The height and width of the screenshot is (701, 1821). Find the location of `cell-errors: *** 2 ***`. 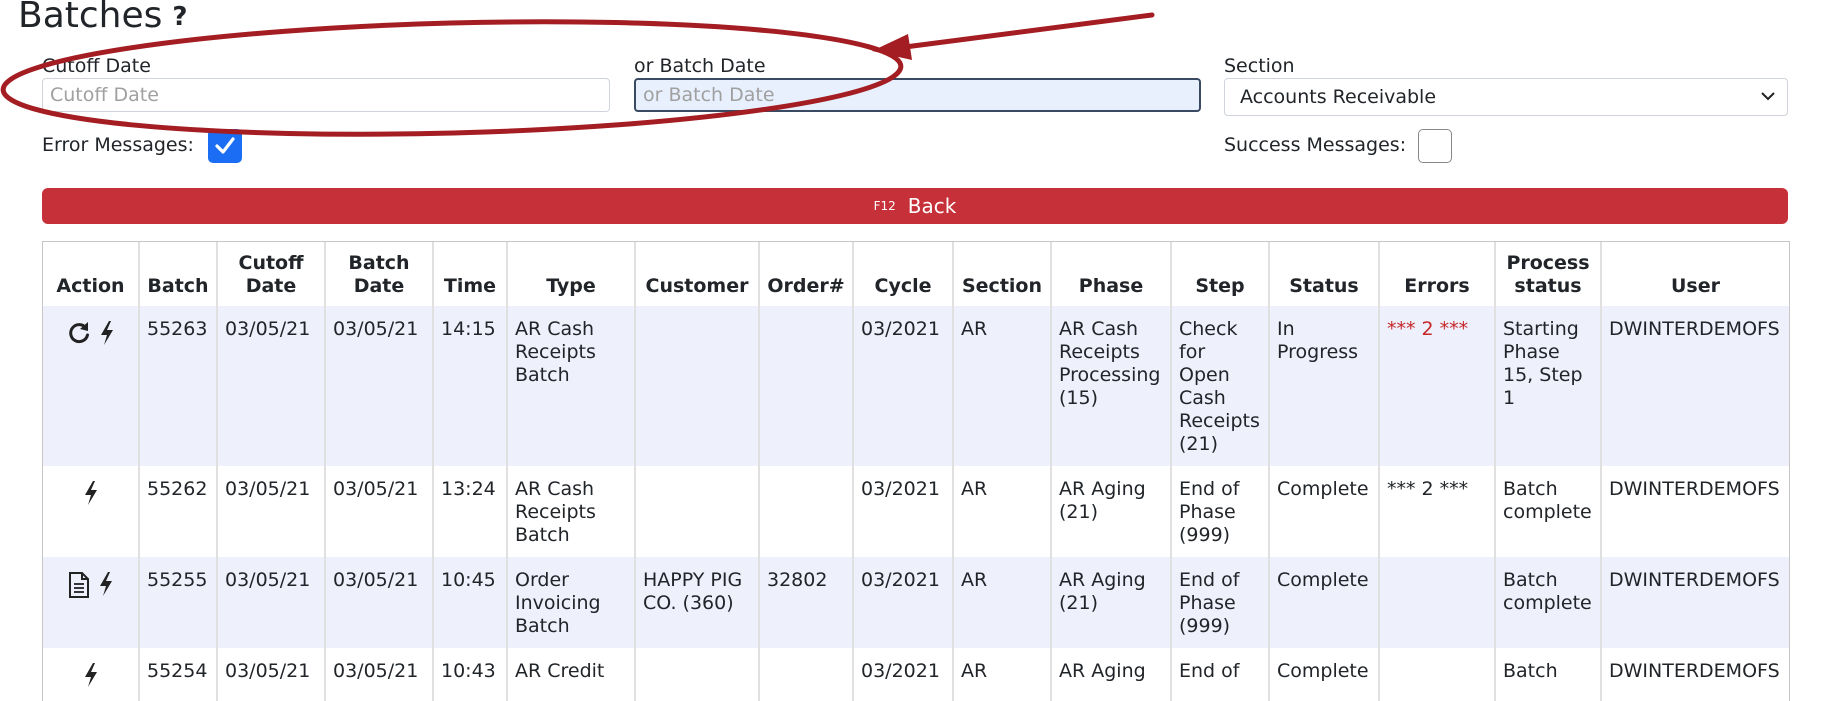

cell-errors: *** 2 *** is located at coordinates (1437, 511).